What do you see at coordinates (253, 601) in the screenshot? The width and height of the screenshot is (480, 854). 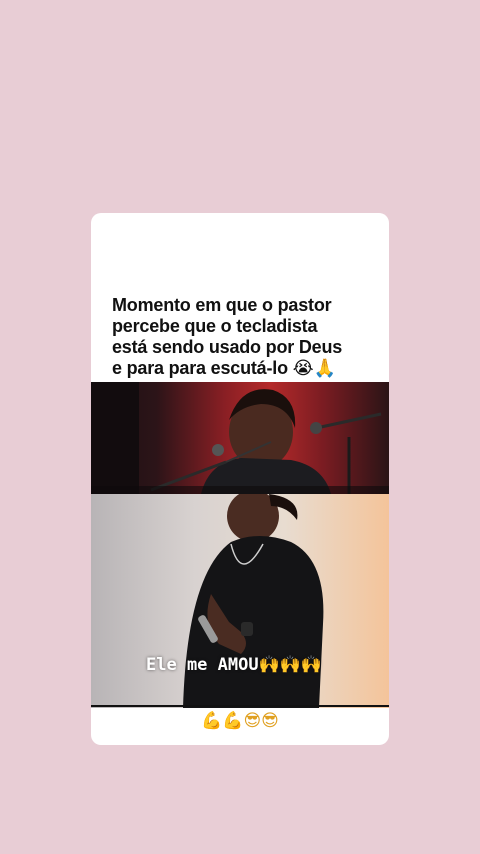 I see `pastor-illustration` at bounding box center [253, 601].